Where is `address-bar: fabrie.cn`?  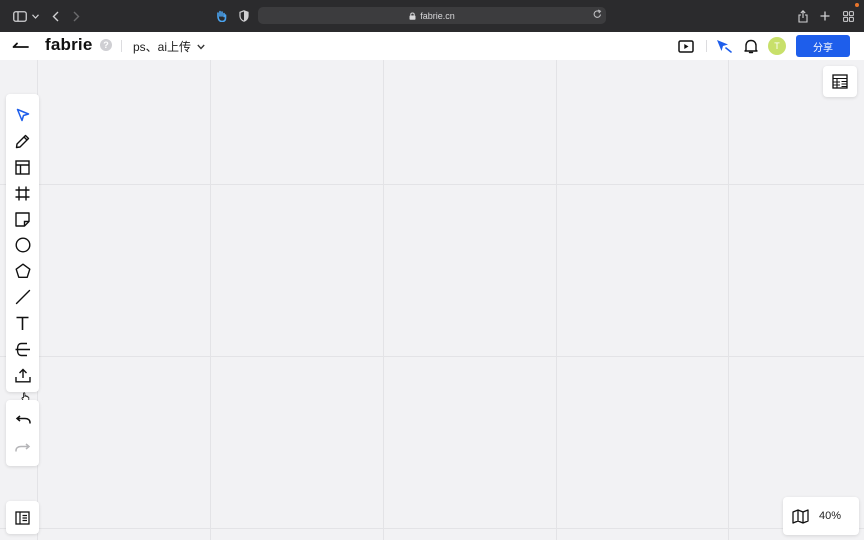 address-bar: fabrie.cn is located at coordinates (432, 15).